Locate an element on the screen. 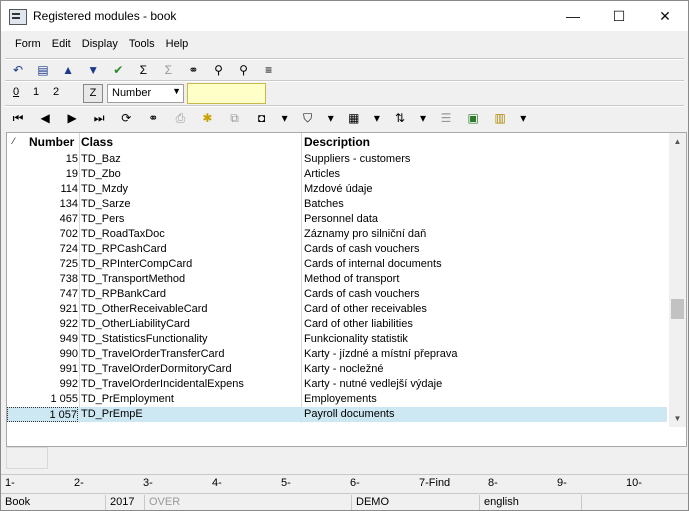  last-record-icon: ⏭ is located at coordinates (99, 118).